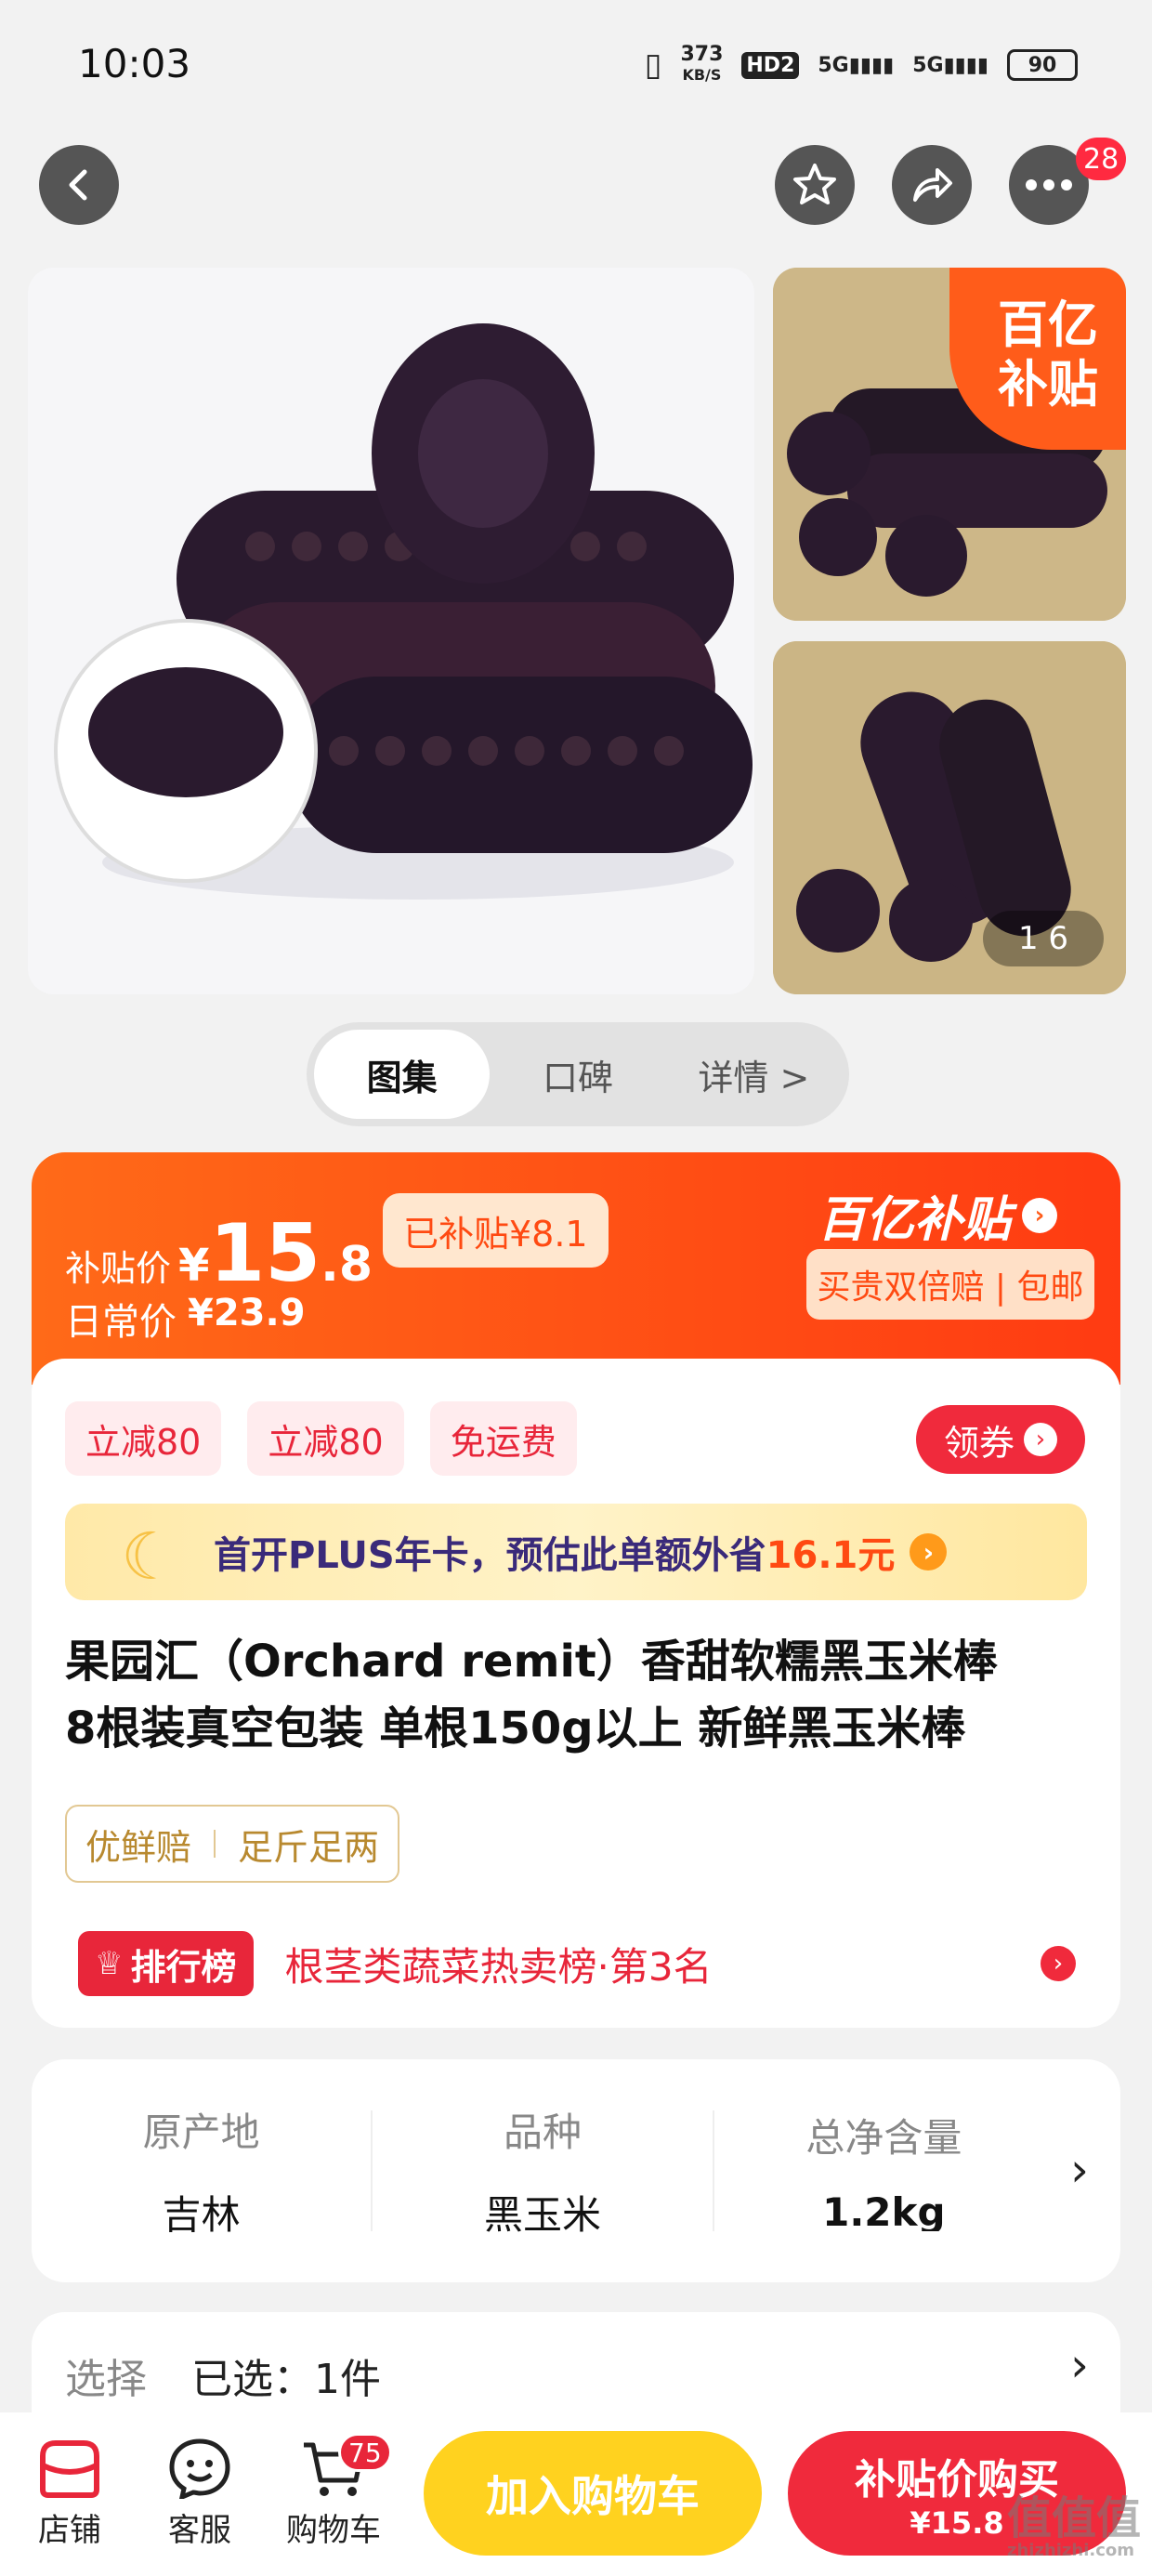 Image resolution: width=1152 pixels, height=2576 pixels. I want to click on shop-icon, so click(69, 2468).